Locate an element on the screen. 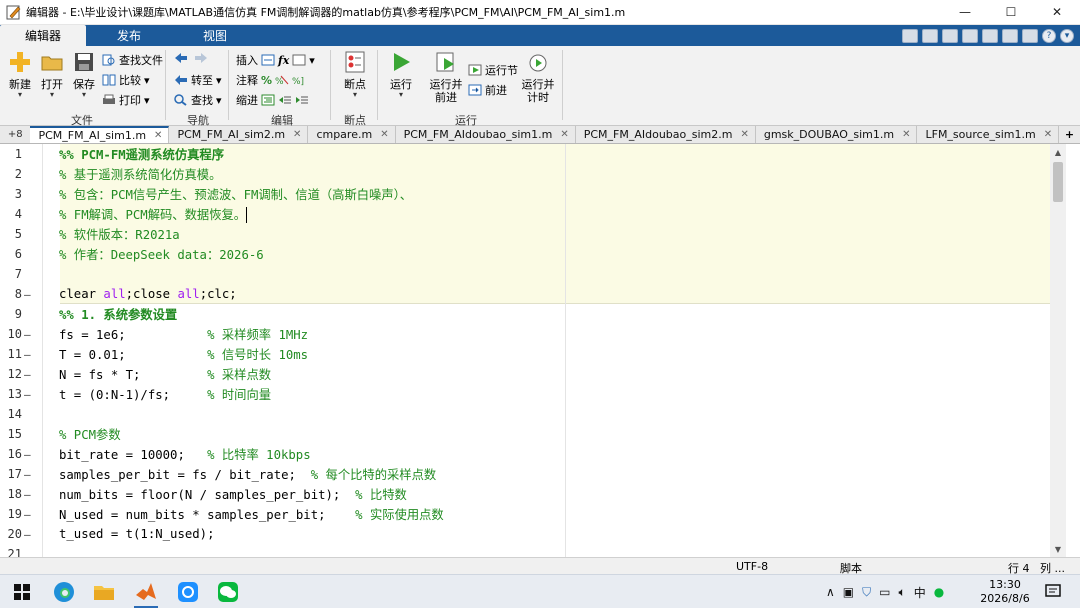  code-line: 16— bit_rate = 10000; % 比特率 10kbps is located at coordinates (525, 454).